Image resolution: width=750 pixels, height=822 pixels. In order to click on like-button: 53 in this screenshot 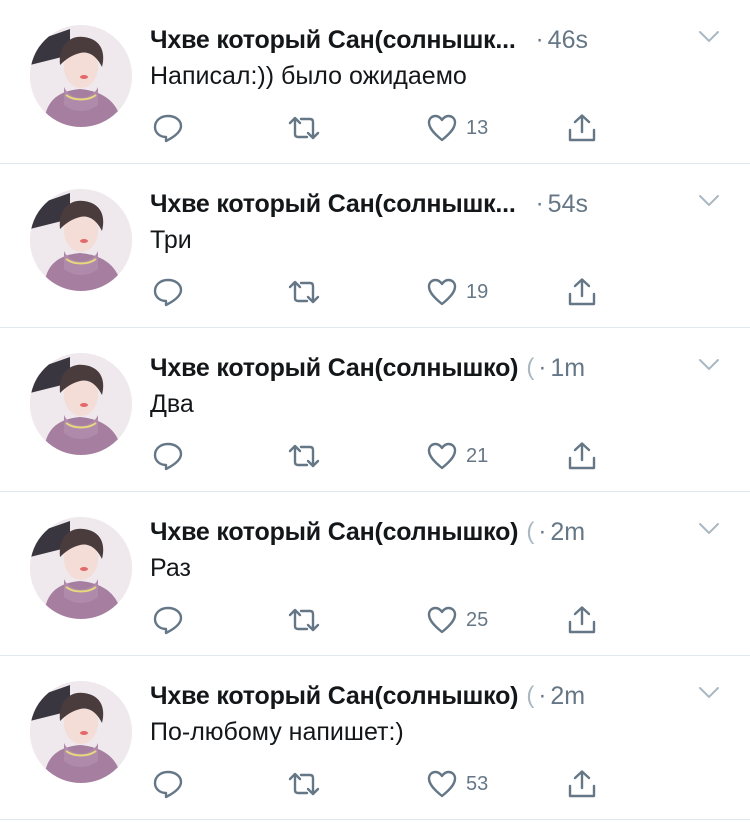, I will do `click(457, 784)`.